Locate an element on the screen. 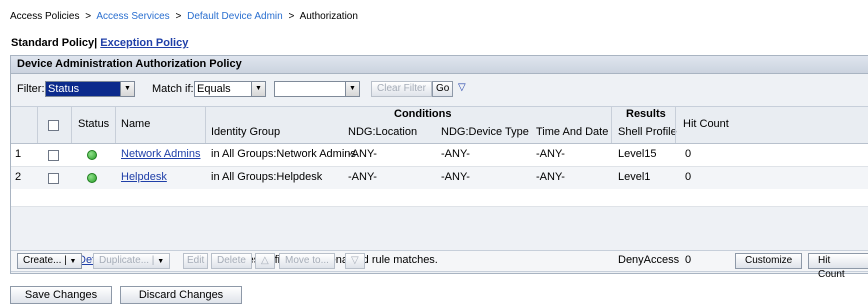 Image resolution: width=868 pixels, height=304 pixels. breadcrumb-item-authorization: Authorization is located at coordinates (328, 16).